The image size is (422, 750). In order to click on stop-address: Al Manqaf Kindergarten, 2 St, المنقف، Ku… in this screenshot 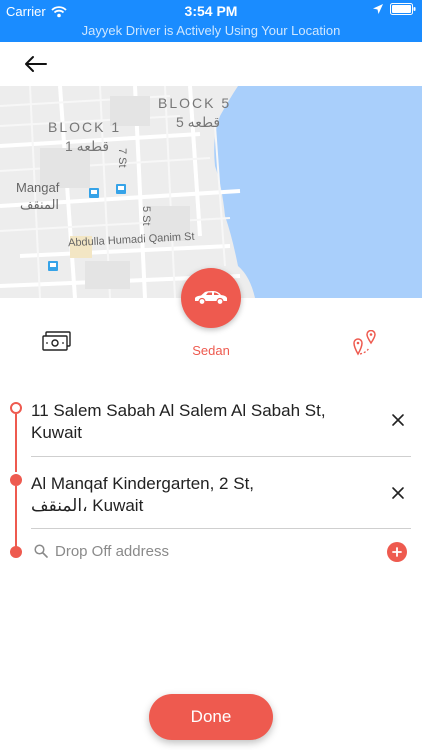, I will do `click(181, 495)`.